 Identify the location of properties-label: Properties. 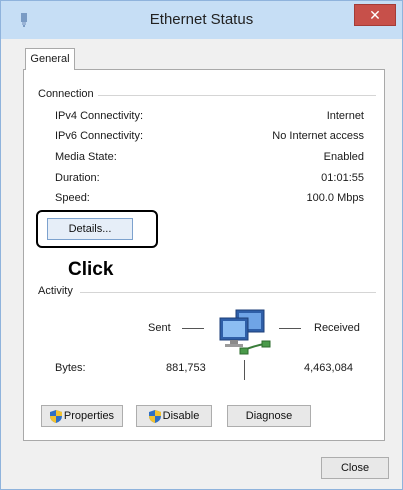
(89, 416).